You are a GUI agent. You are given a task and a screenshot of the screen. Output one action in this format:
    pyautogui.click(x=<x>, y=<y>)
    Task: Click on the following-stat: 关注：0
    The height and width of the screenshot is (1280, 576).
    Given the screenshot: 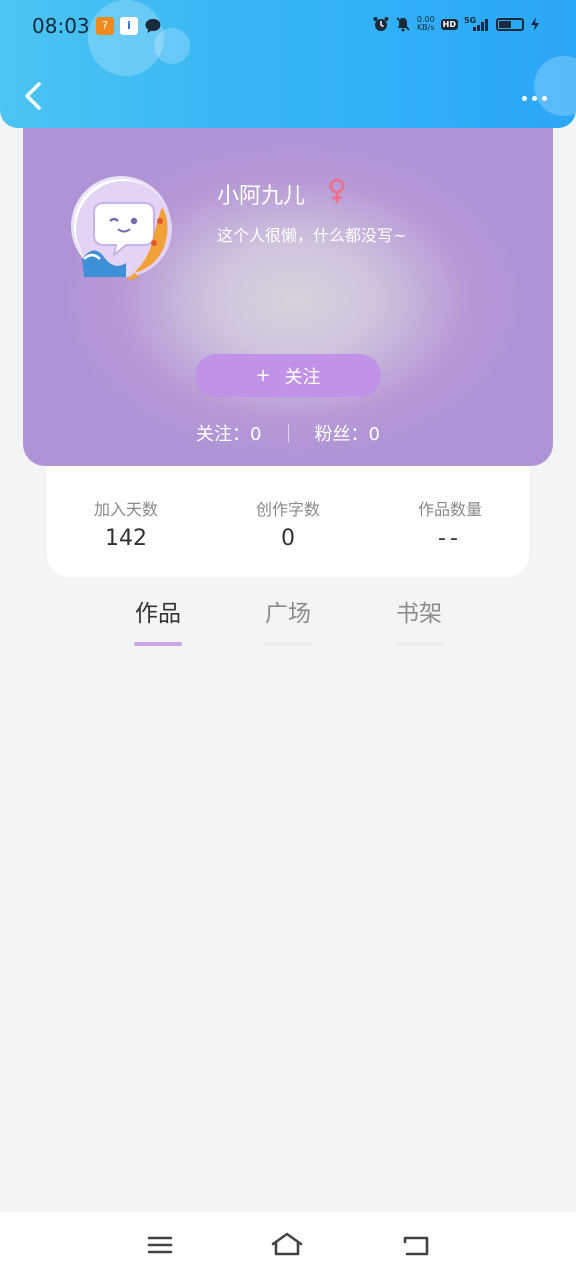 What is the action you would take?
    pyautogui.click(x=228, y=433)
    